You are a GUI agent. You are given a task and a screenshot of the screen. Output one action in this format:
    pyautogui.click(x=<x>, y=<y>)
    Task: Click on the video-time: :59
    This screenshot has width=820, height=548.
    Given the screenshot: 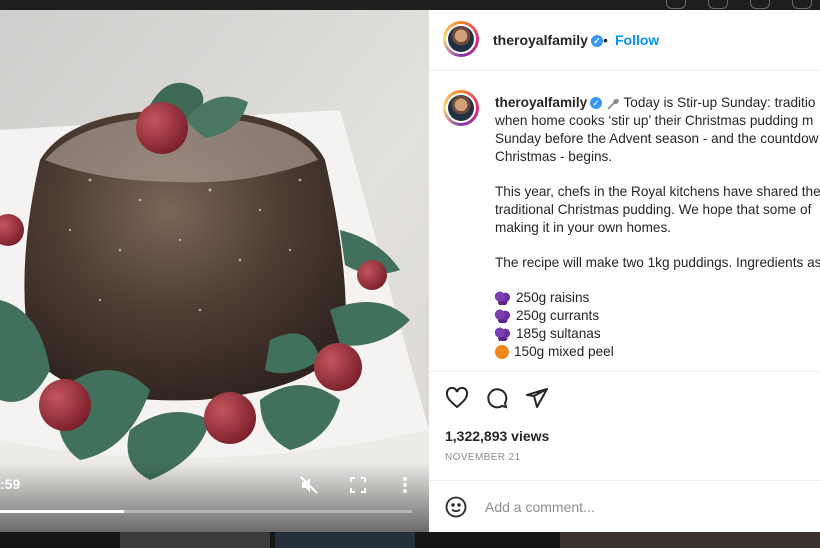 What is the action you would take?
    pyautogui.click(x=10, y=484)
    